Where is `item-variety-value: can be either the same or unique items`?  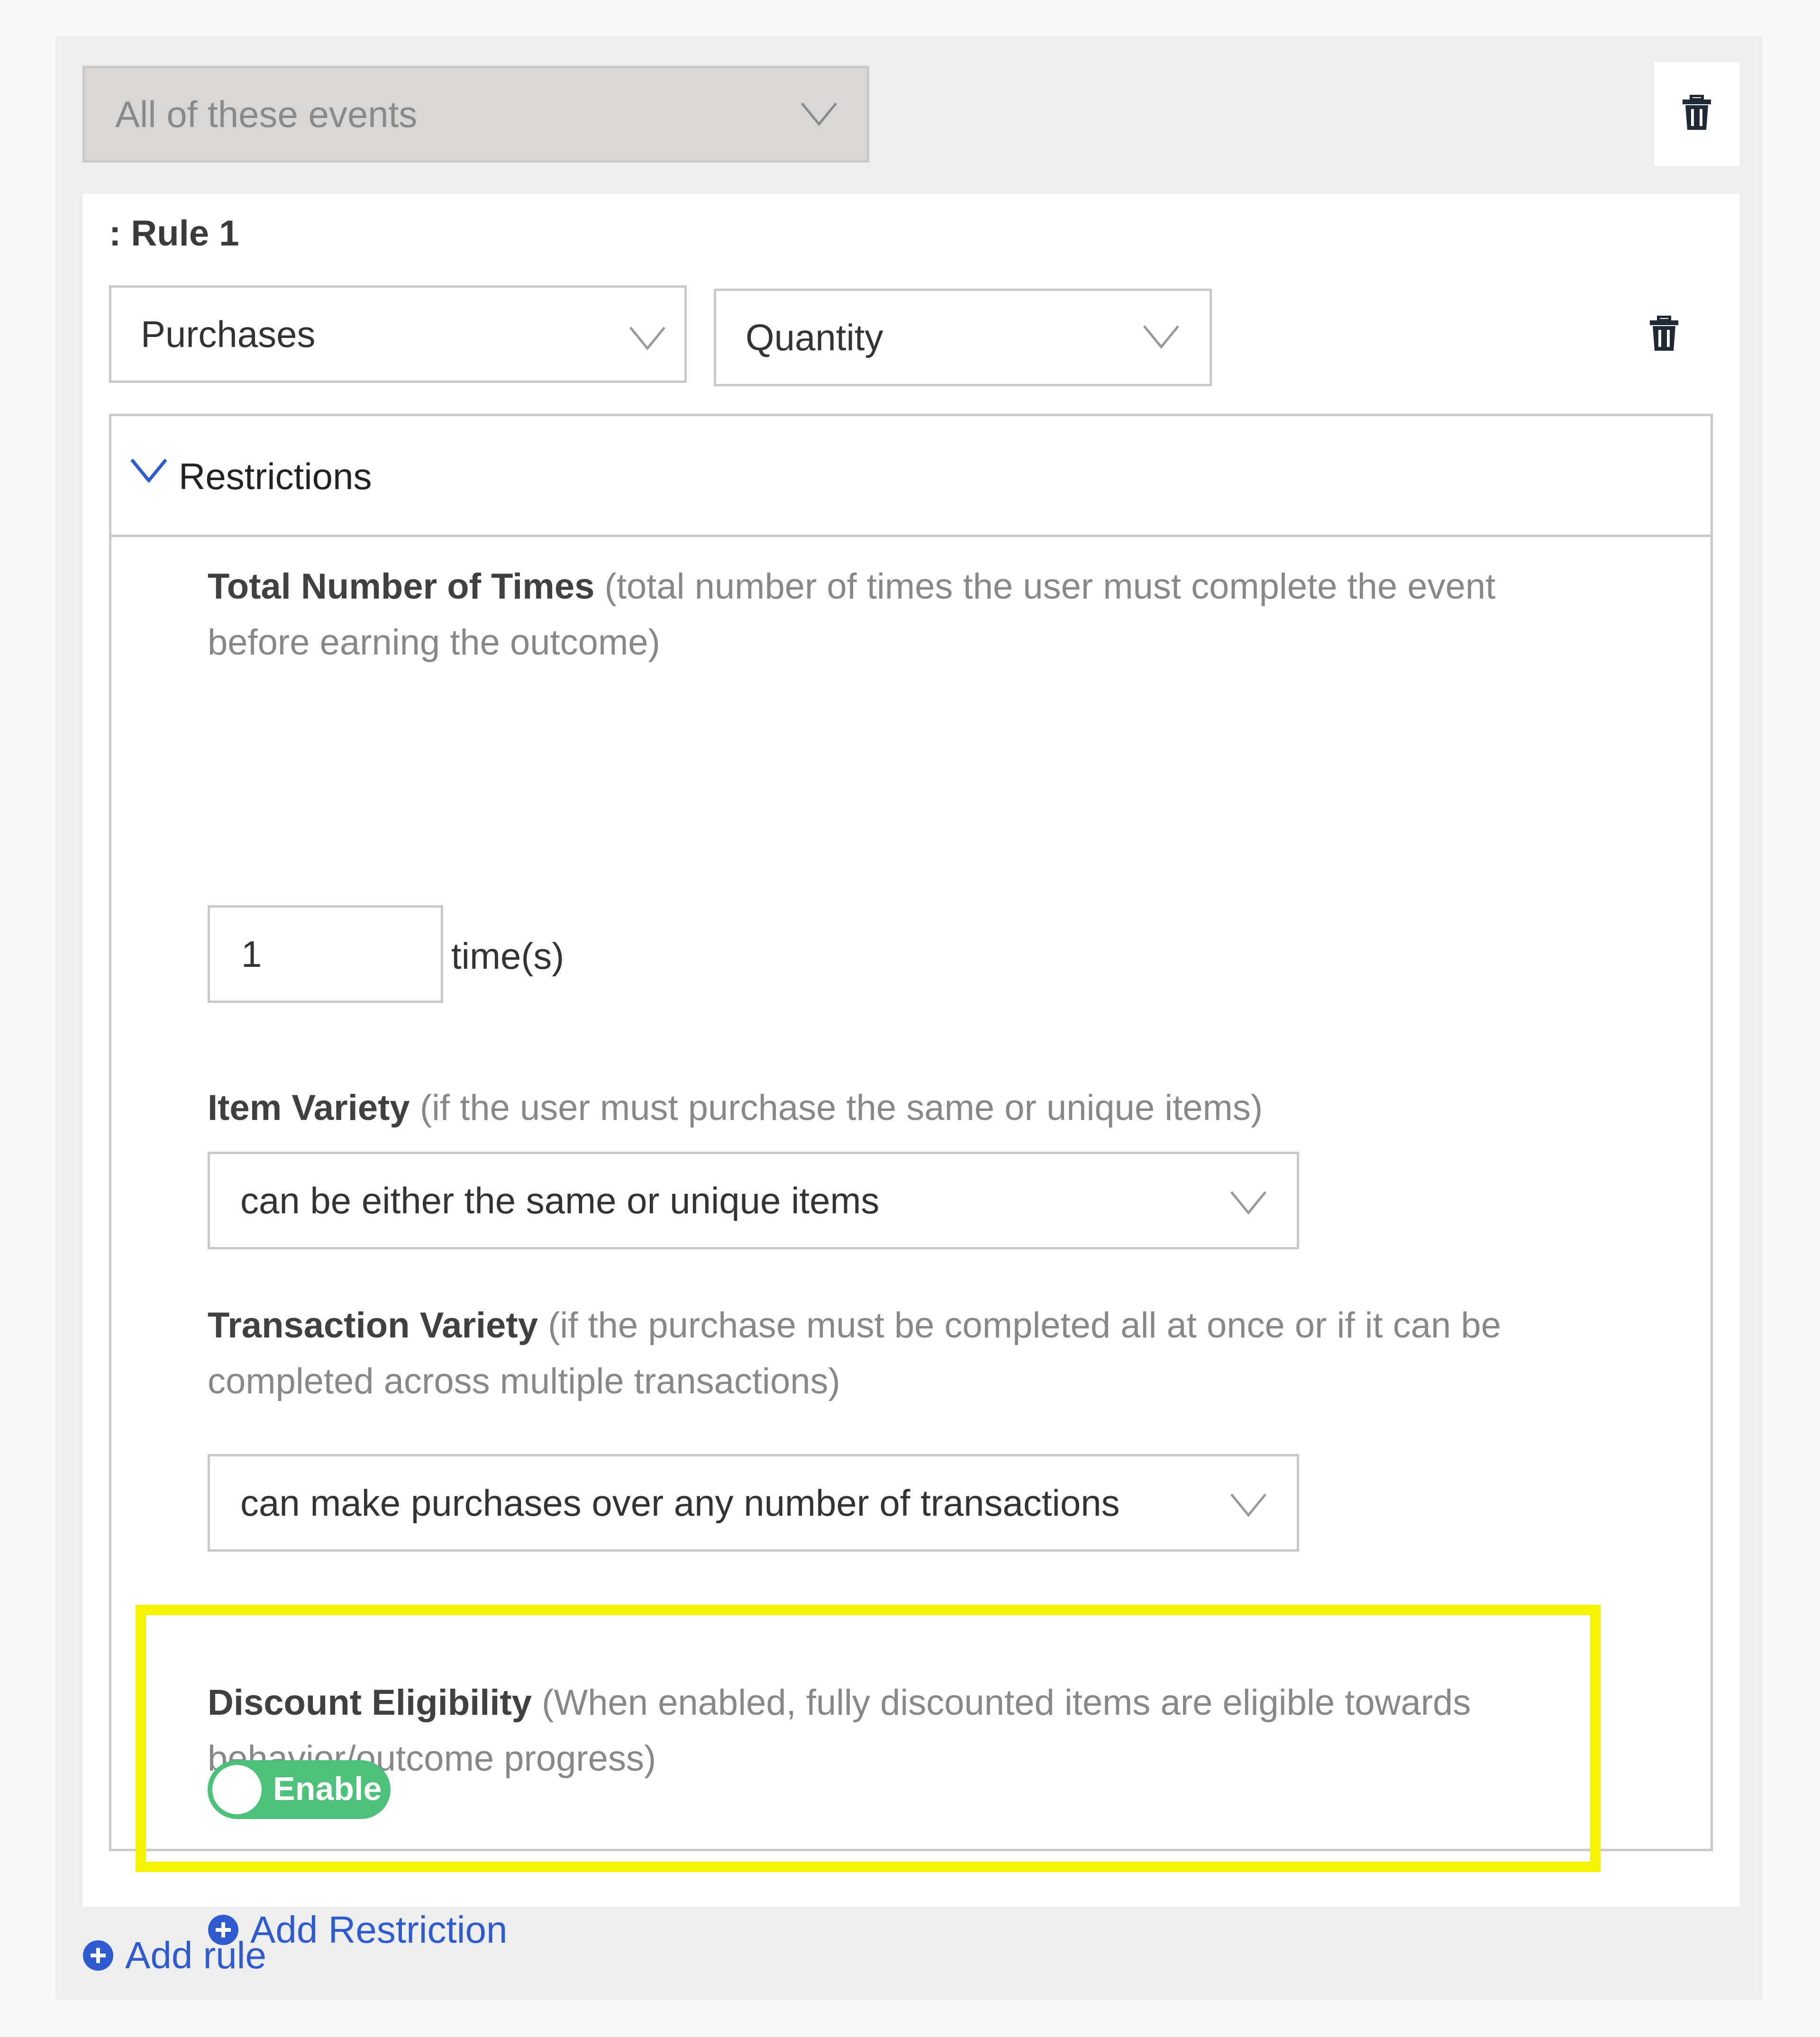
item-variety-value: can be either the same or unique items is located at coordinates (560, 1200).